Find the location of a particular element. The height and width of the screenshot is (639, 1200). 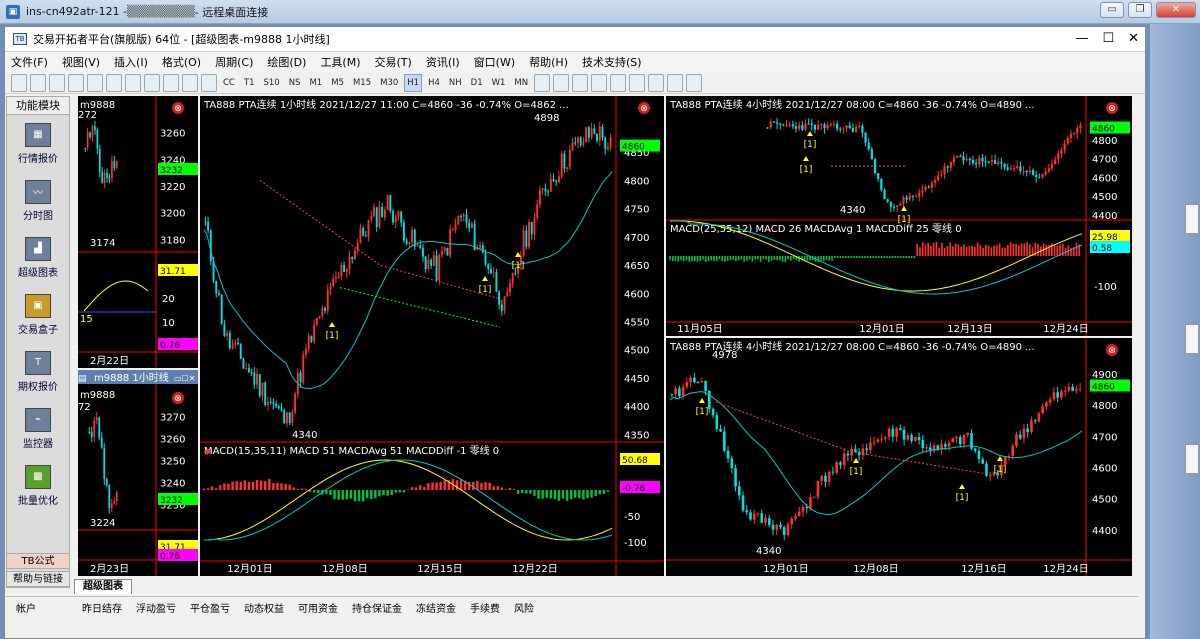

rdp-close-button: ✕ is located at coordinates (1176, 10).